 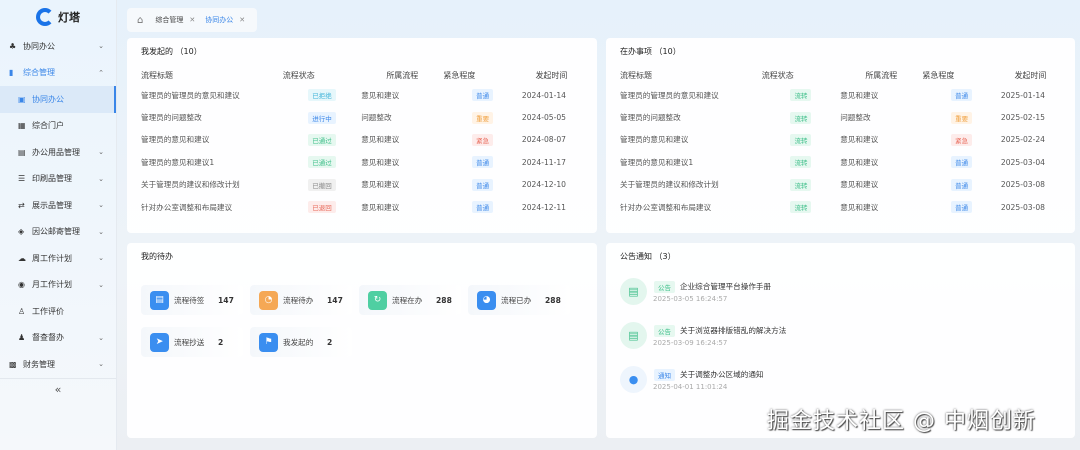 What do you see at coordinates (410, 300) in the screenshot?
I see `todo-tile: ↻ 流程在办 288` at bounding box center [410, 300].